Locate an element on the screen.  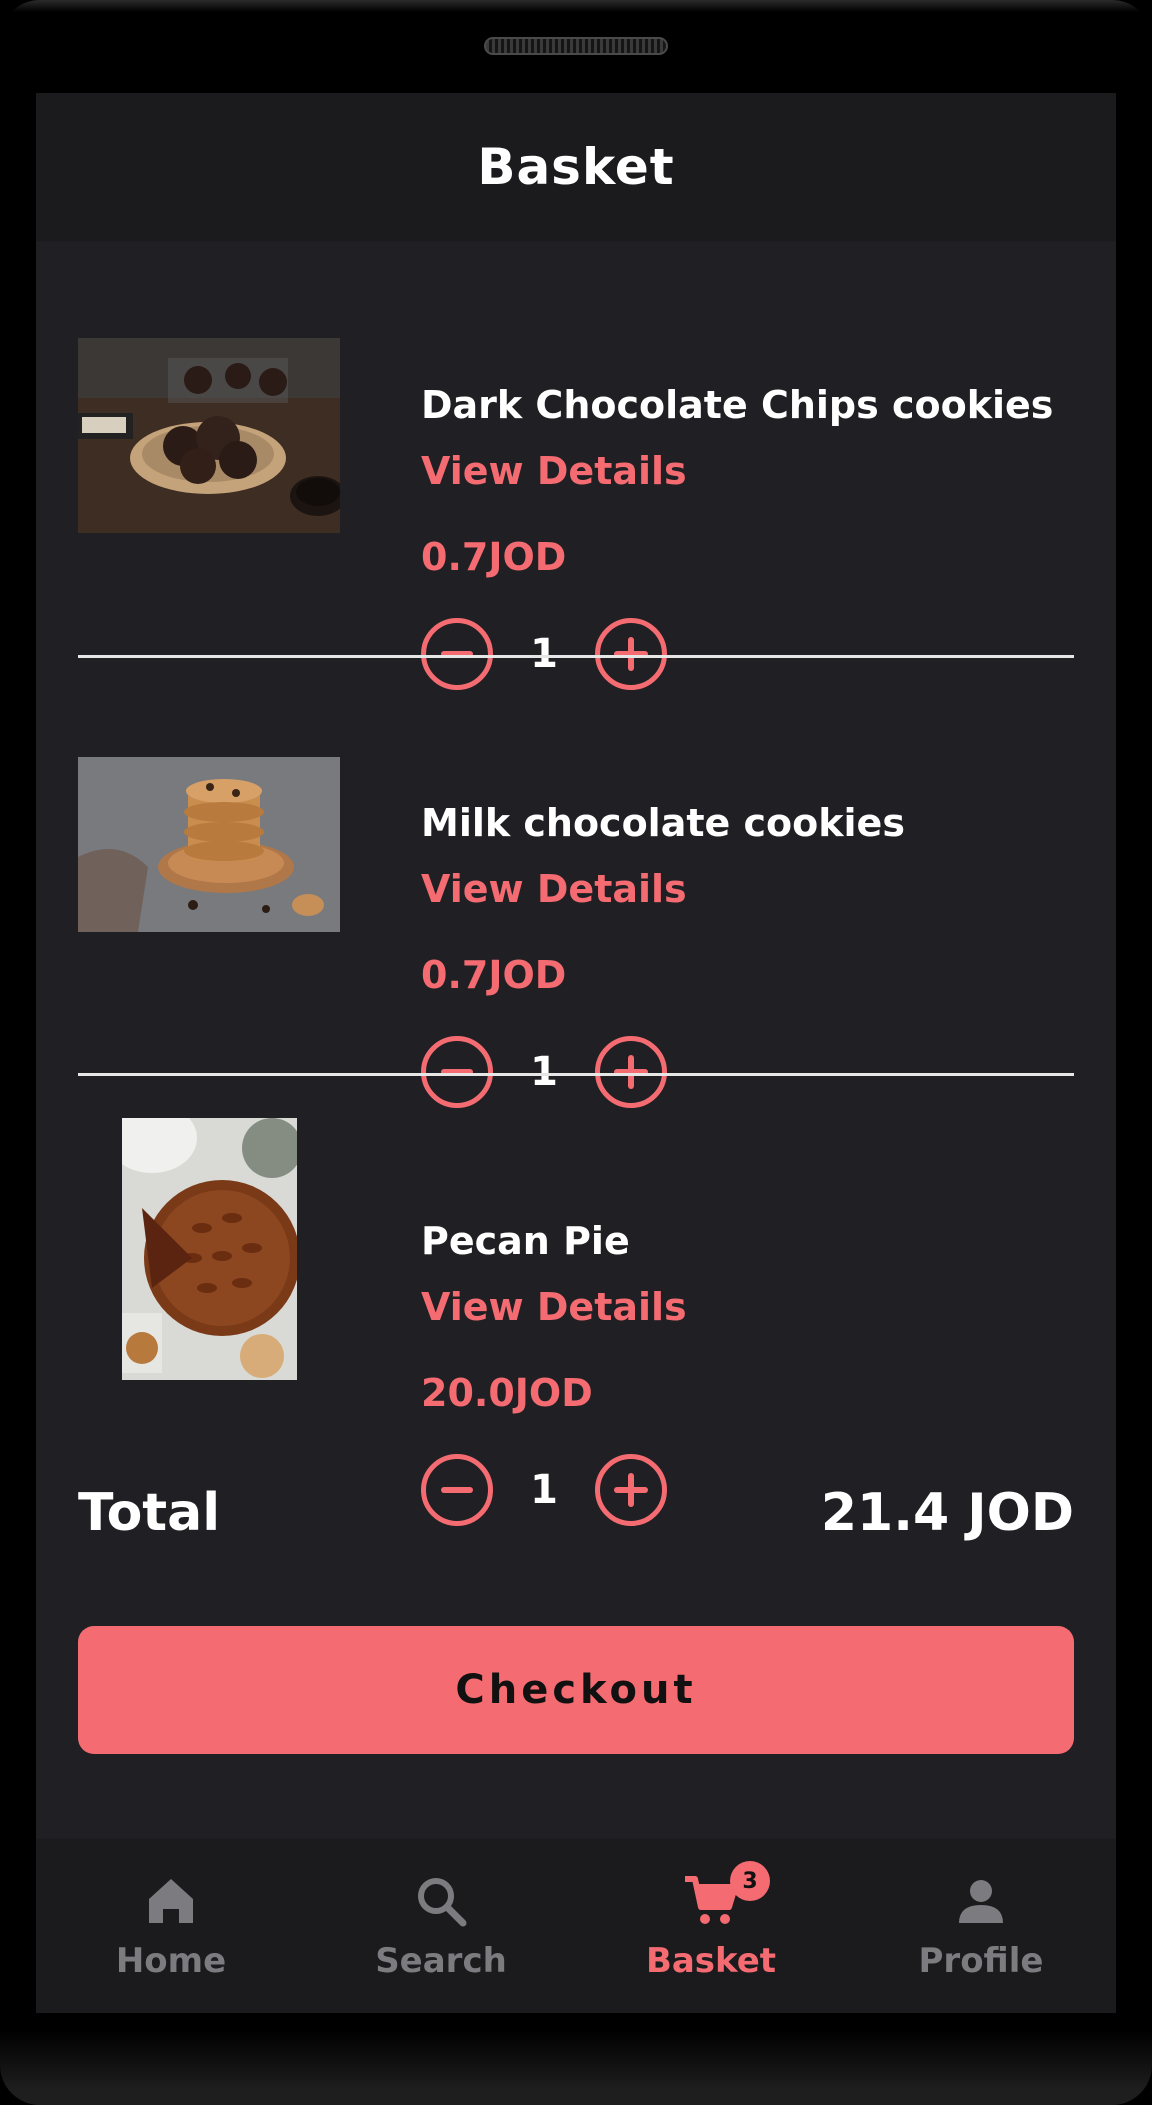
product-name: Pecan Pie is located at coordinates (525, 1241).